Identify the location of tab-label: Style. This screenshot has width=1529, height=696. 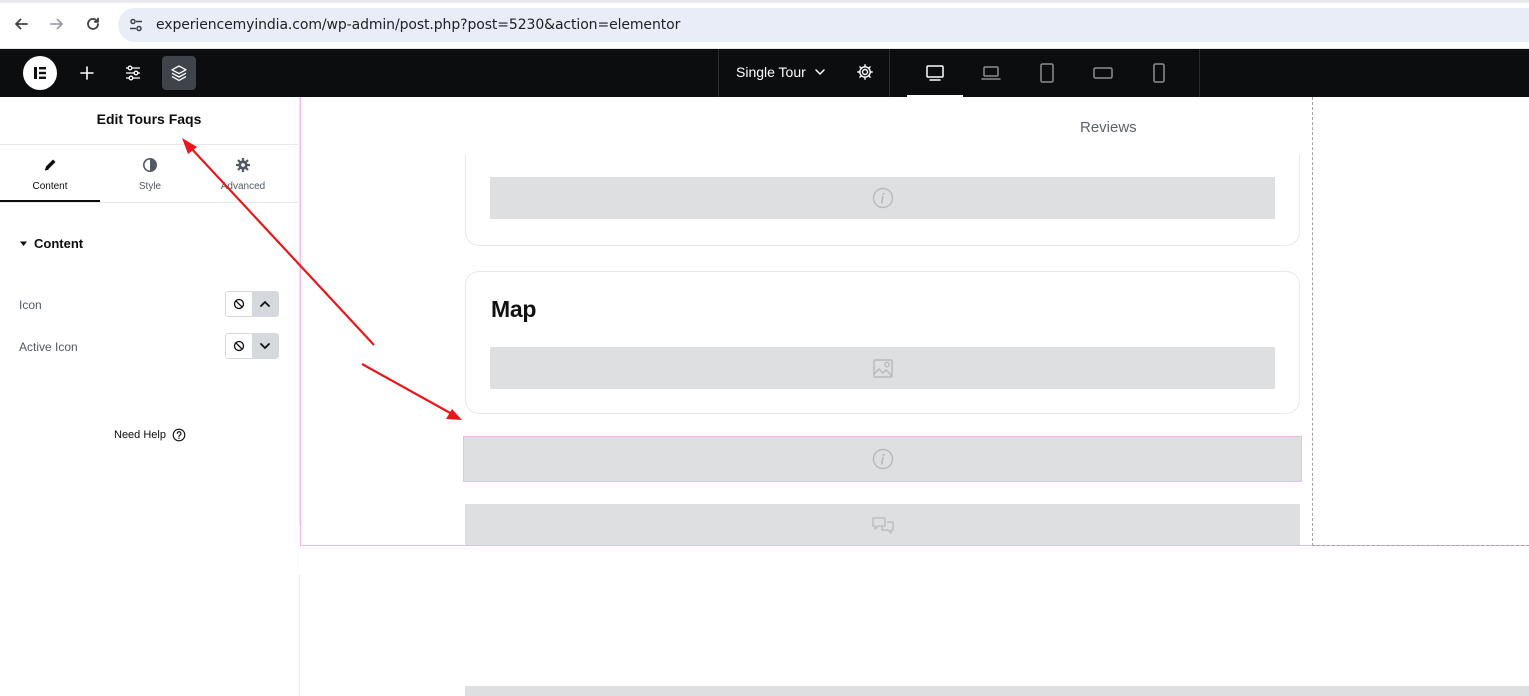
(150, 186).